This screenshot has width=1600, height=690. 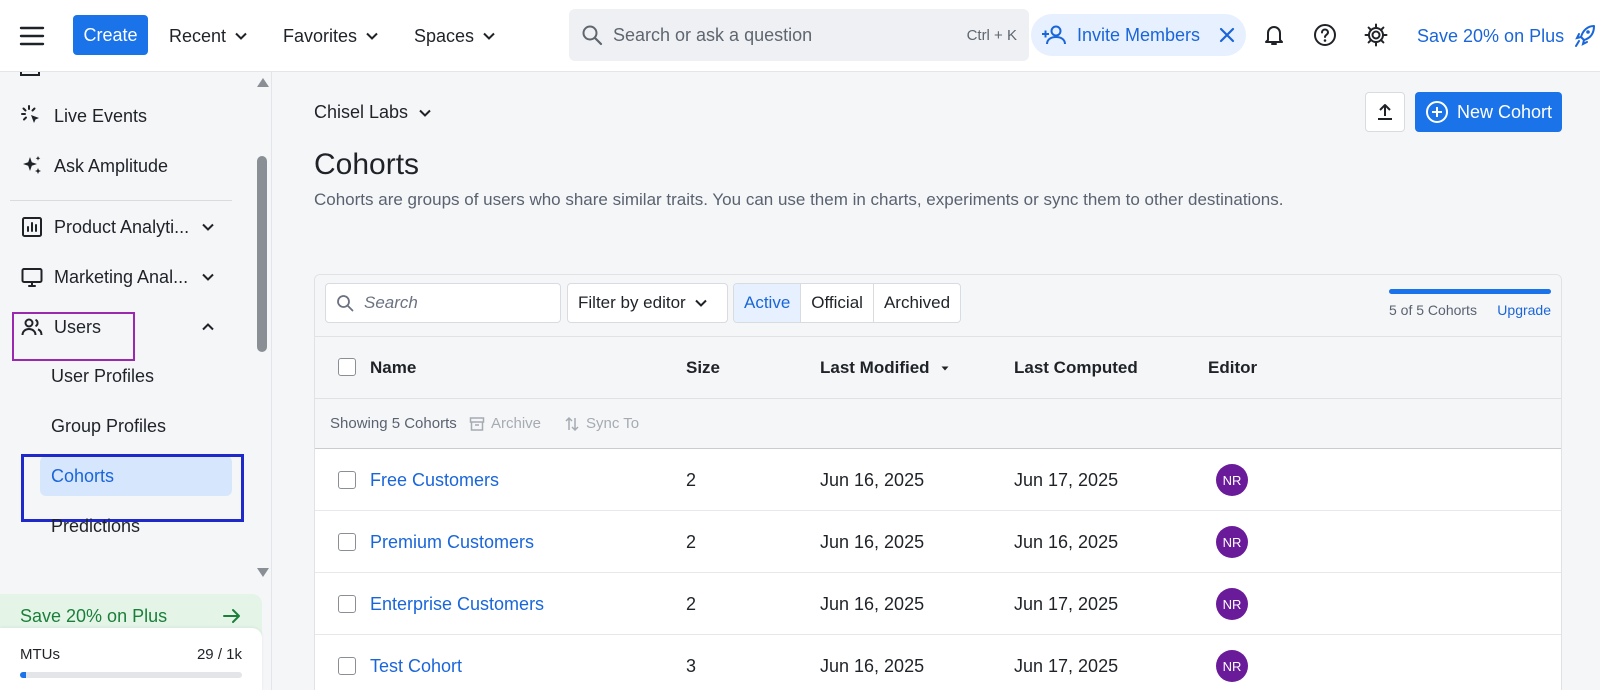 I want to click on nav-spaces-label: Spaces, so click(x=444, y=35).